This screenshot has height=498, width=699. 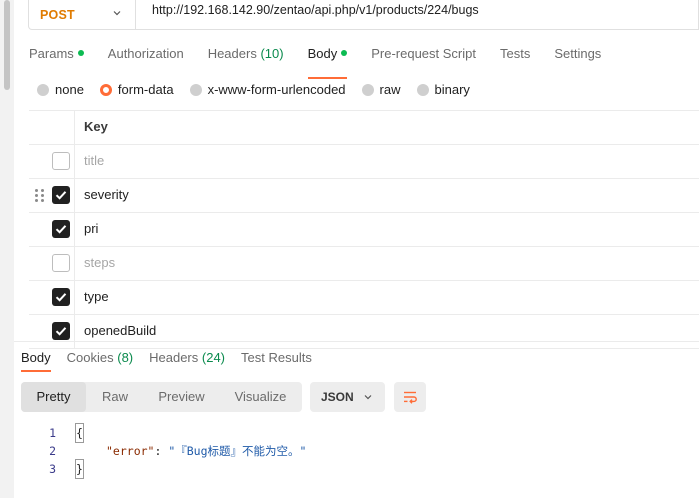 What do you see at coordinates (96, 297) in the screenshot?
I see `row-key-input: type` at bounding box center [96, 297].